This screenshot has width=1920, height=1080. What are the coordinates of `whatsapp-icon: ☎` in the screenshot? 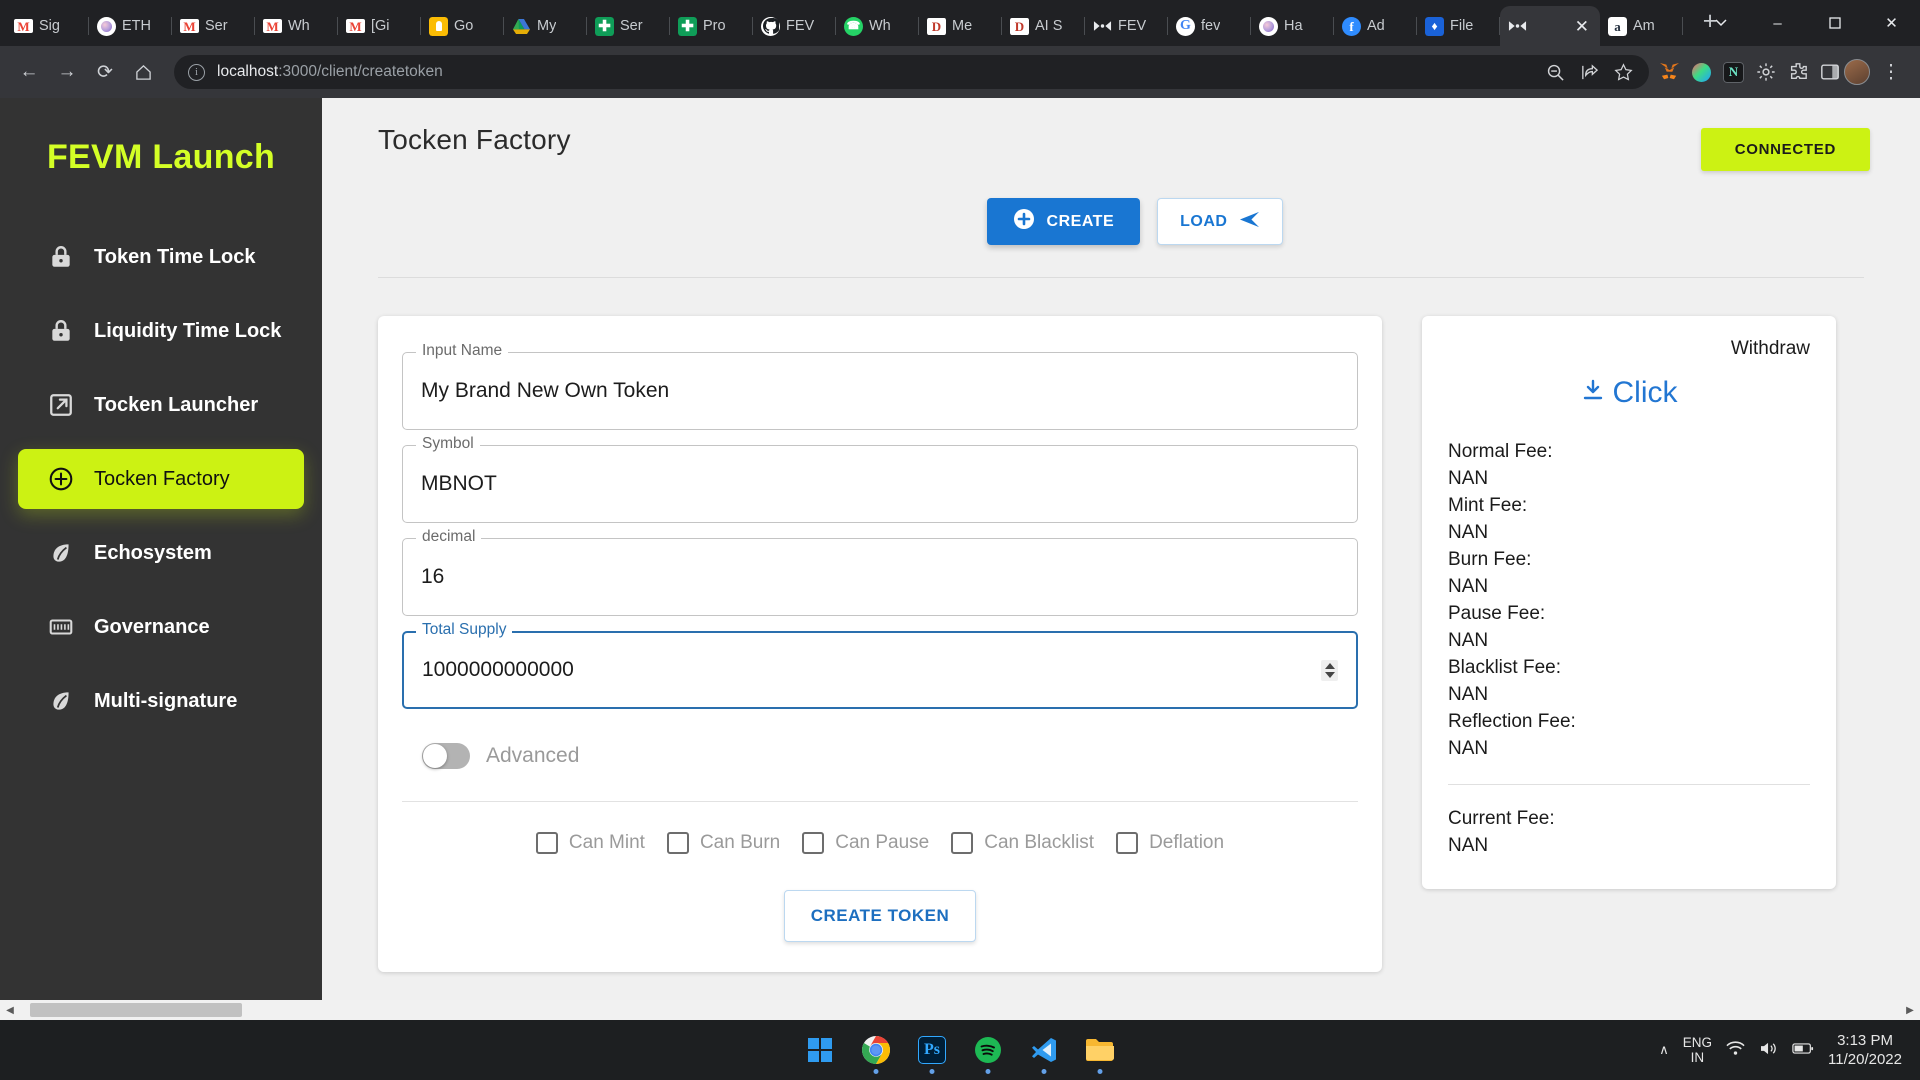 It's located at (853, 26).